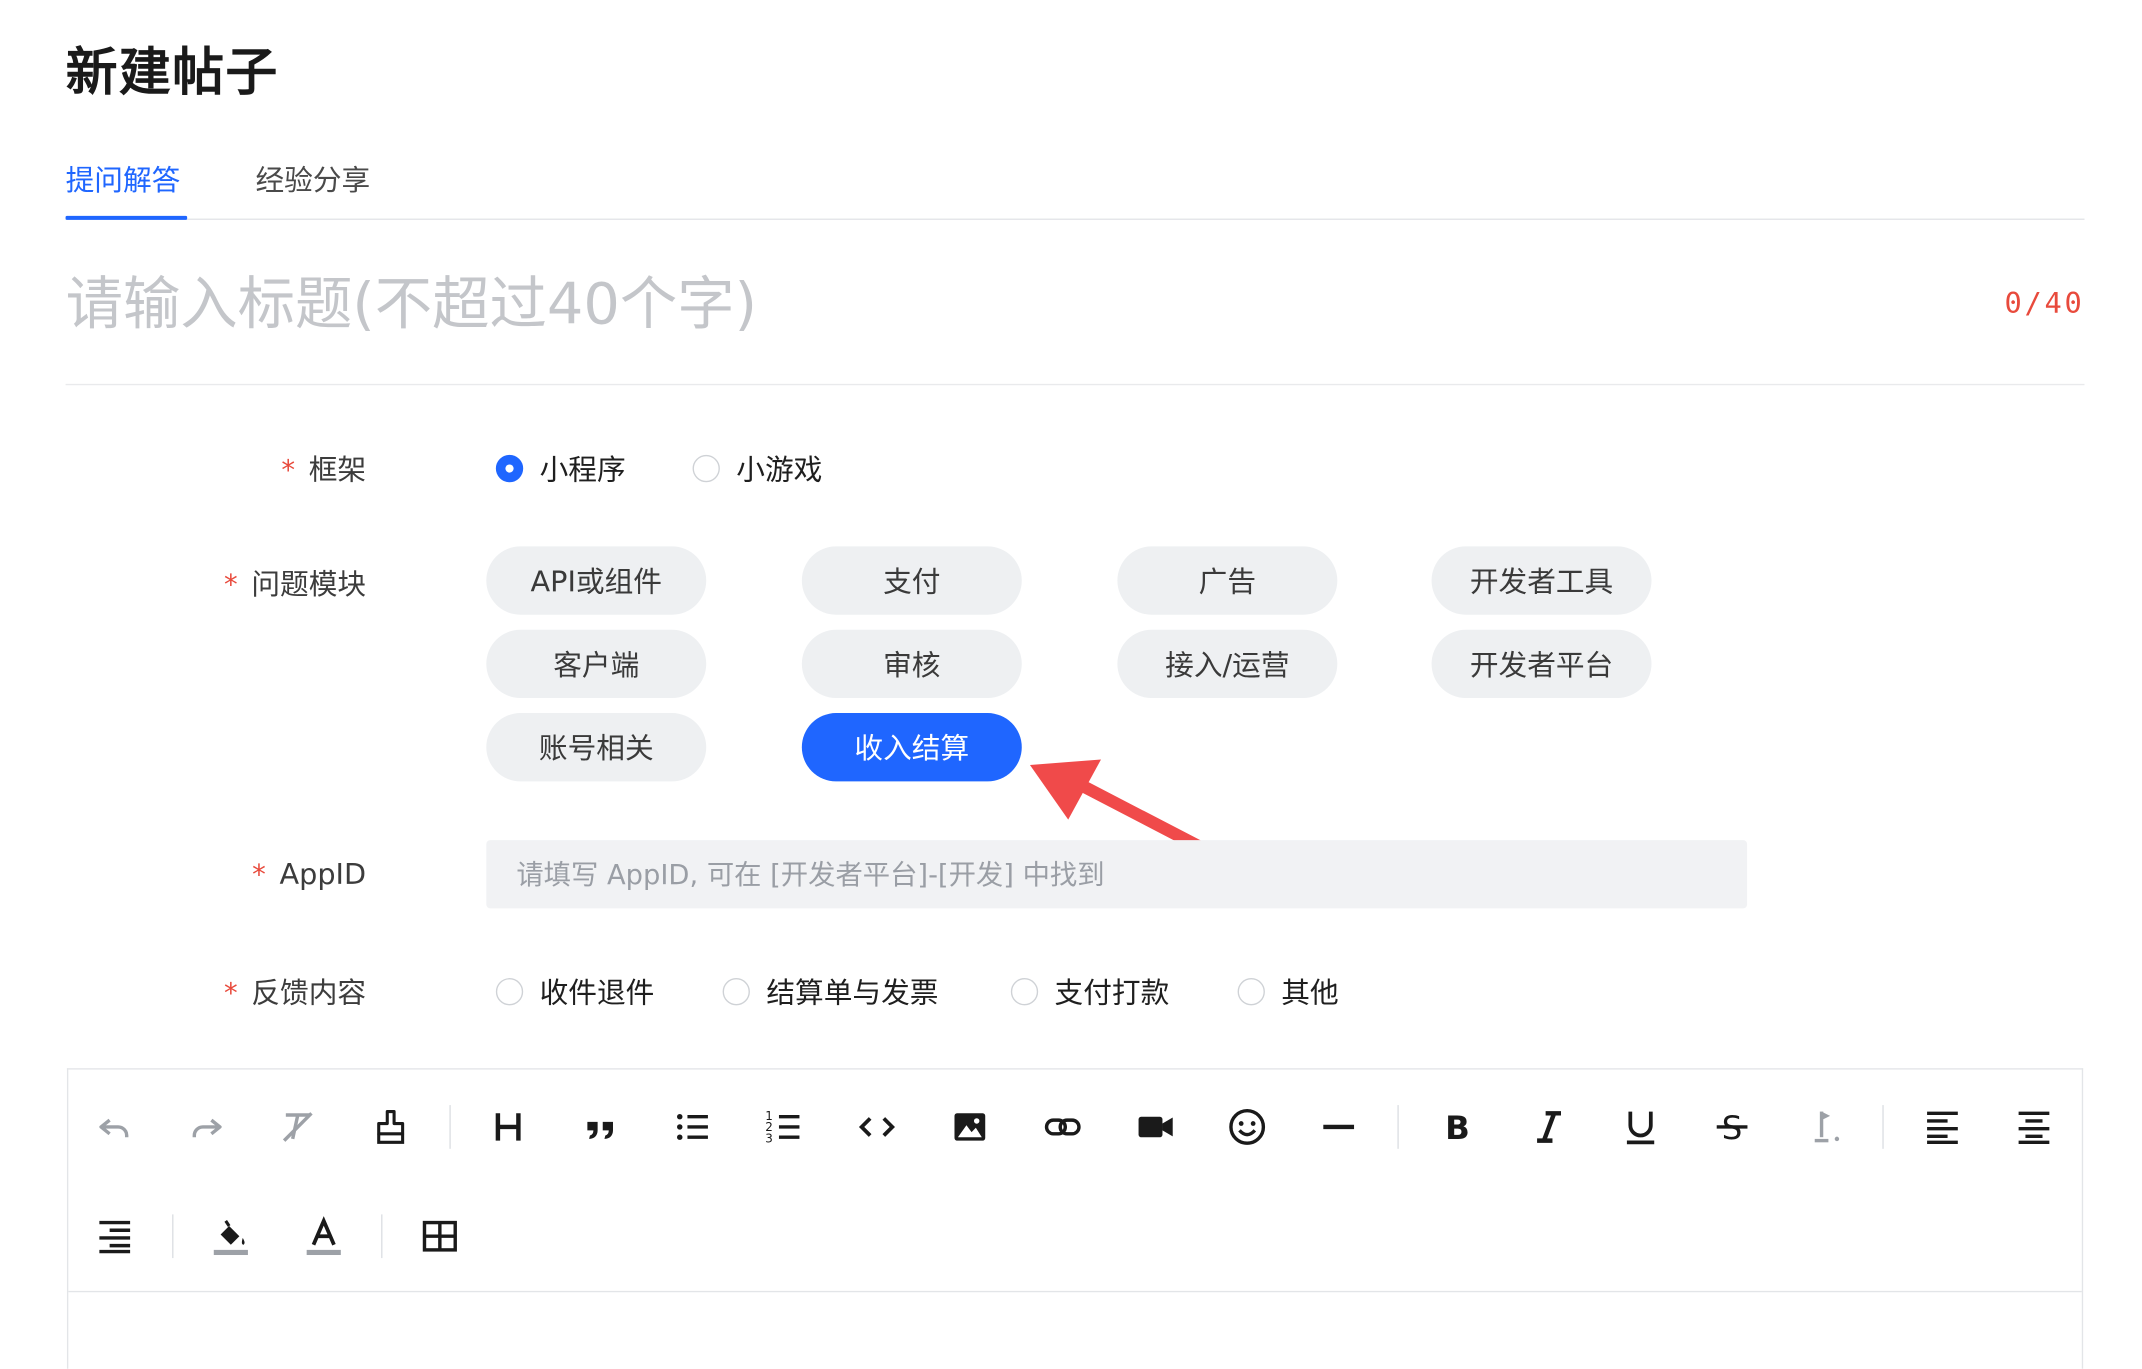 The image size is (2142, 1369). I want to click on radio-payment-transfer: 支付打款, so click(1090, 991).